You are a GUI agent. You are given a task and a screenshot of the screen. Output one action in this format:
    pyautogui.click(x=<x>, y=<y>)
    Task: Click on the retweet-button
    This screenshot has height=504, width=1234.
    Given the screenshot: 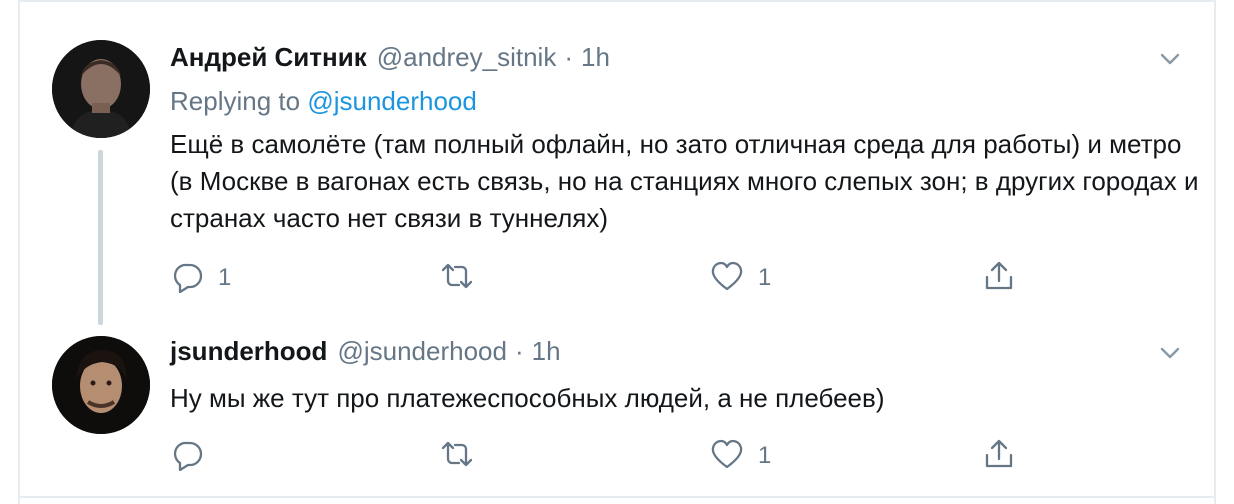 What is the action you would take?
    pyautogui.click(x=464, y=456)
    